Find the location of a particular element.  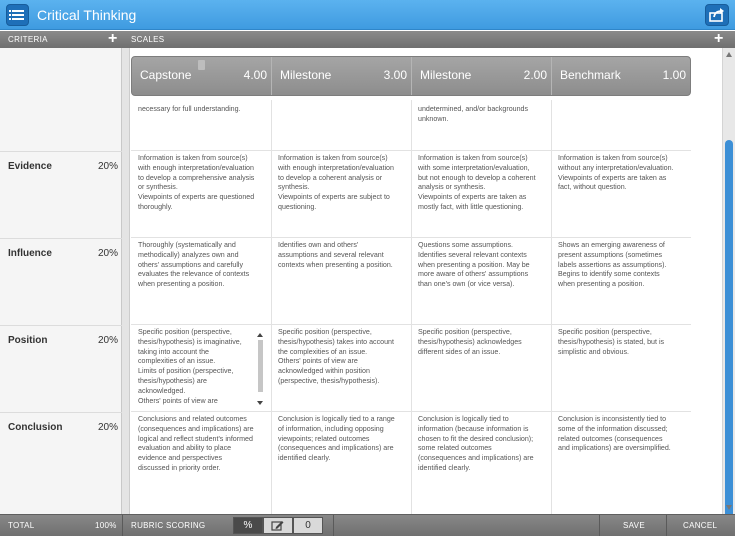

scale-score: 4.00 is located at coordinates (255, 75).